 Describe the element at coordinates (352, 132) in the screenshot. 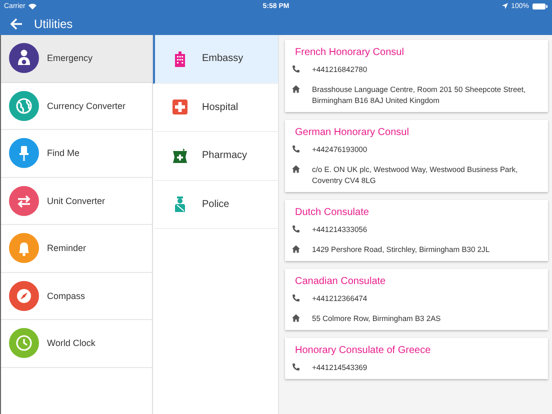

I see `place-name: German Honorary Consul` at that location.